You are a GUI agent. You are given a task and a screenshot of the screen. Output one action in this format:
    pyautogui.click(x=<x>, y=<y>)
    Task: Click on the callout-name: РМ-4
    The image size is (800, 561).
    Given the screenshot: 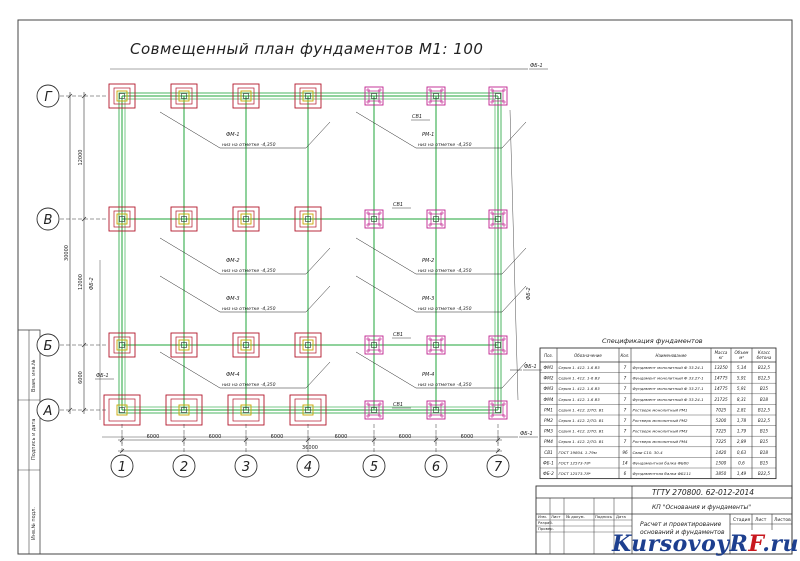 What is the action you would take?
    pyautogui.click(x=428, y=375)
    